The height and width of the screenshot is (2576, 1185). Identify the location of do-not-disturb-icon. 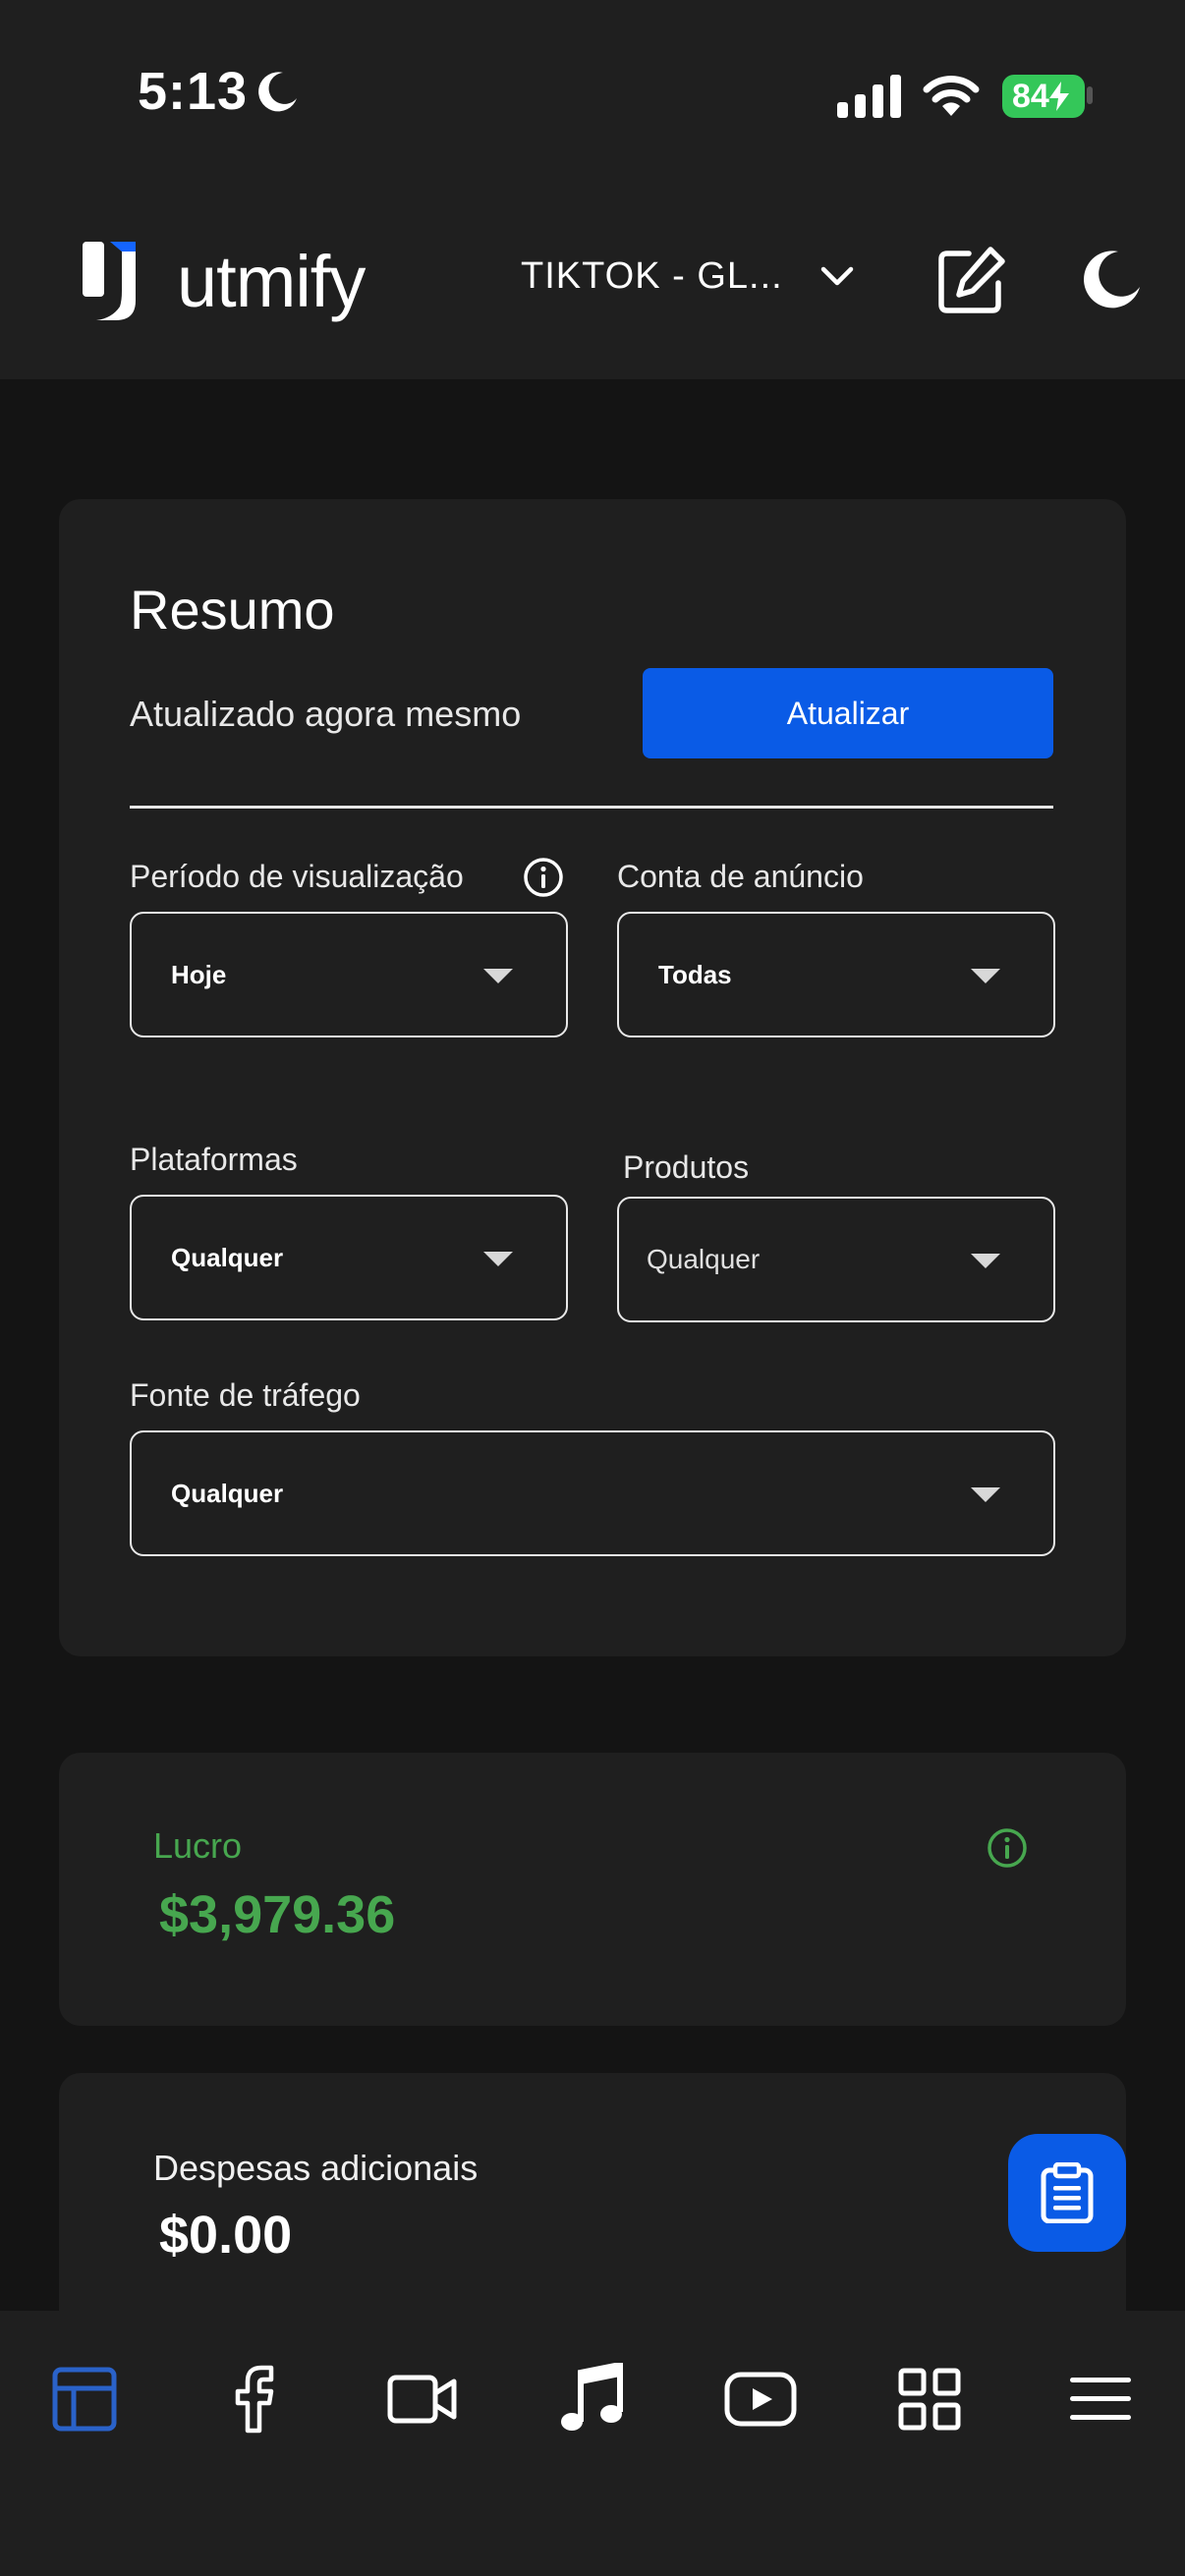
(278, 92).